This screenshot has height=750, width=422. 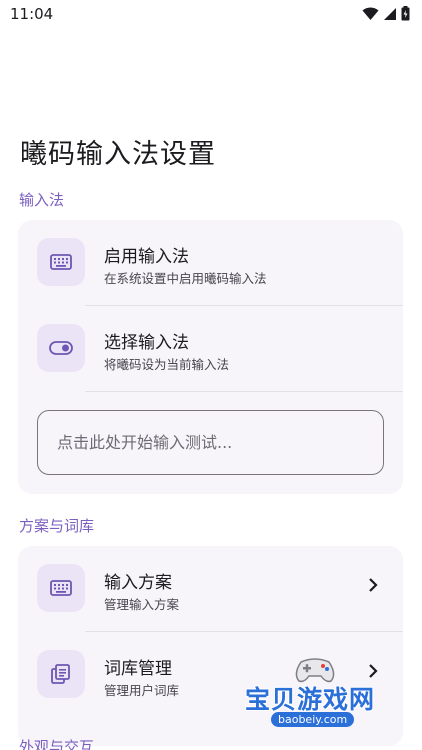 I want to click on watermark-logo: 宝贝游戏网 baobeiy.com, so click(x=320, y=694).